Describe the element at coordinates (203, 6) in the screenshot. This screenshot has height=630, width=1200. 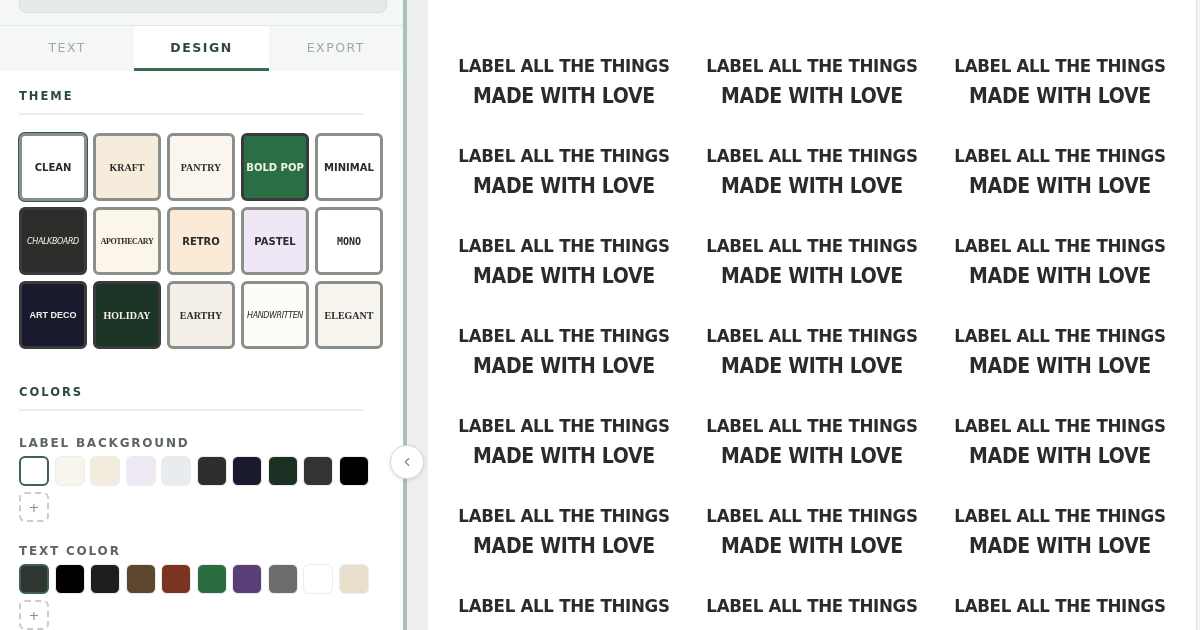
I see `input-field` at that location.